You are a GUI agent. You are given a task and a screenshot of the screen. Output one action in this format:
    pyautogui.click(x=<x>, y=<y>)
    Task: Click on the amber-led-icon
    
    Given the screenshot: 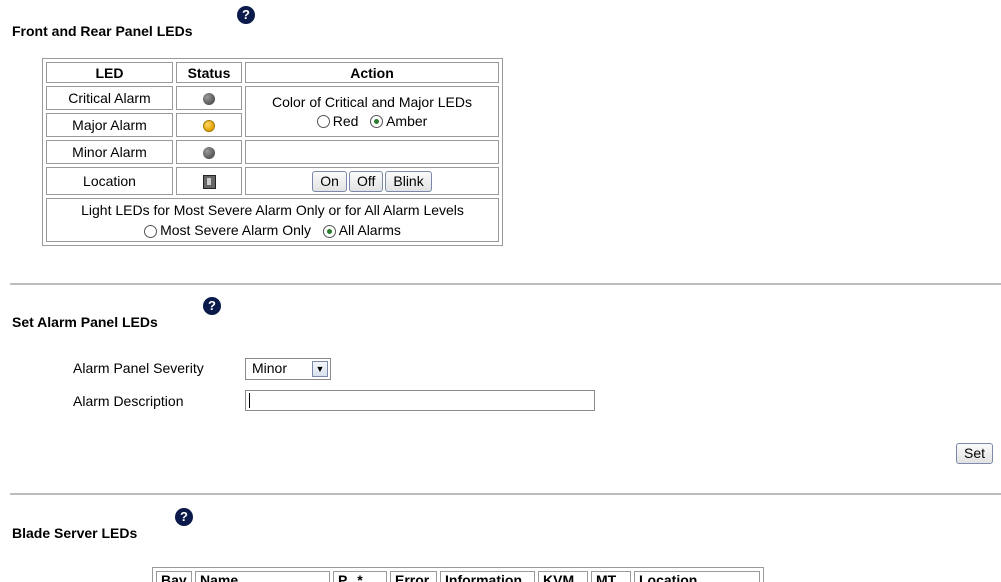 What is the action you would take?
    pyautogui.click(x=209, y=126)
    